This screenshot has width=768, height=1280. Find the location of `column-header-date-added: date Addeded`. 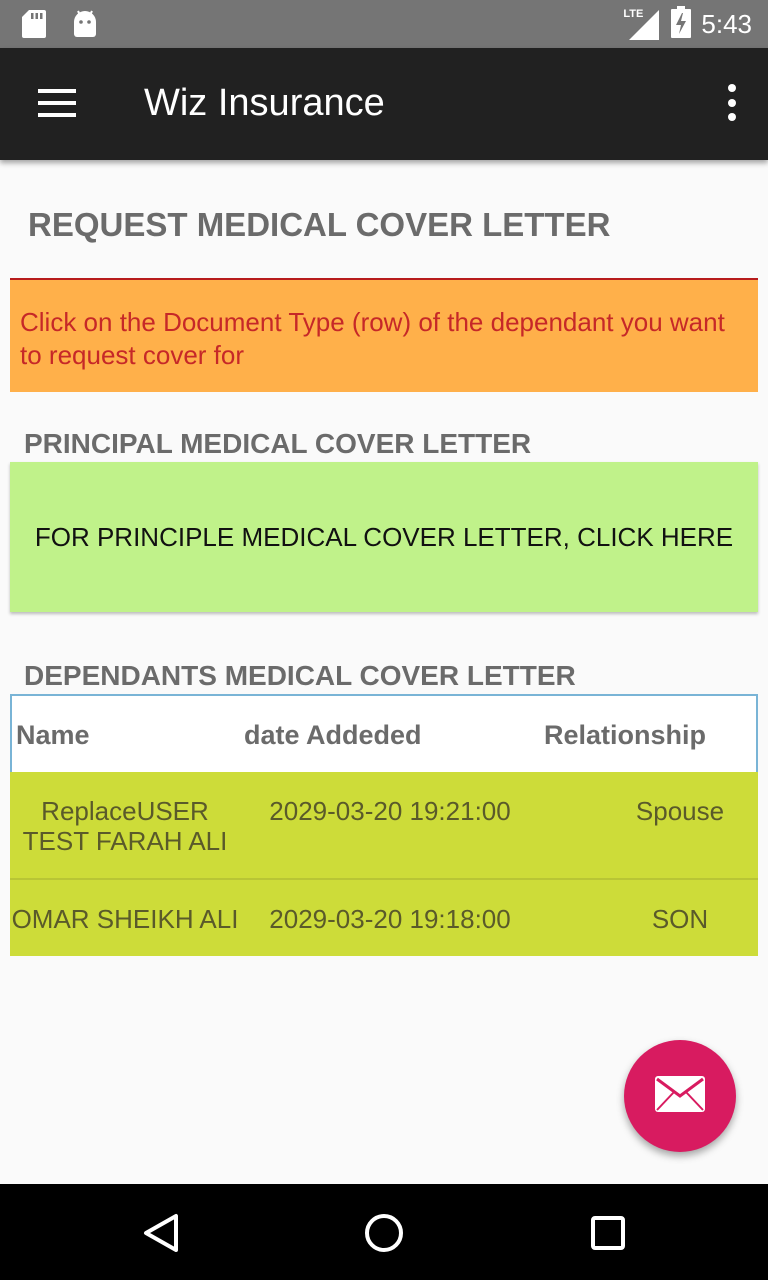

column-header-date-added: date Addeded is located at coordinates (333, 735).